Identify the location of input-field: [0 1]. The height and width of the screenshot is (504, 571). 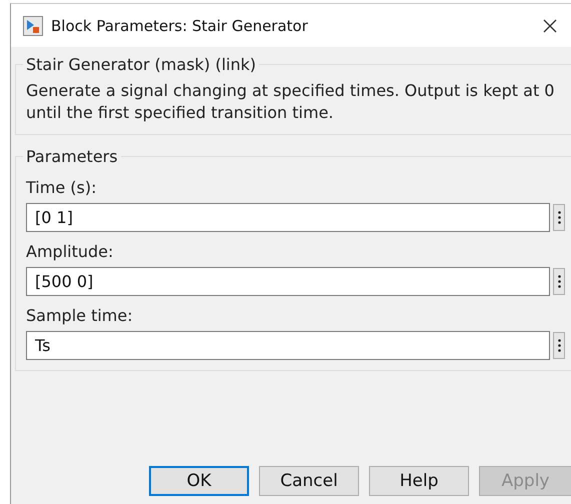
(288, 217).